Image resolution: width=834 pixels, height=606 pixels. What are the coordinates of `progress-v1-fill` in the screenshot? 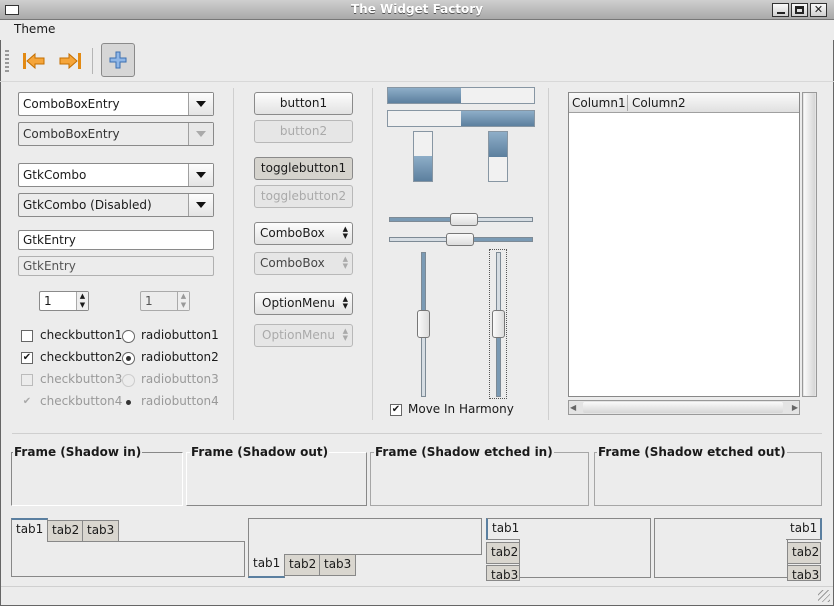 It's located at (423, 168).